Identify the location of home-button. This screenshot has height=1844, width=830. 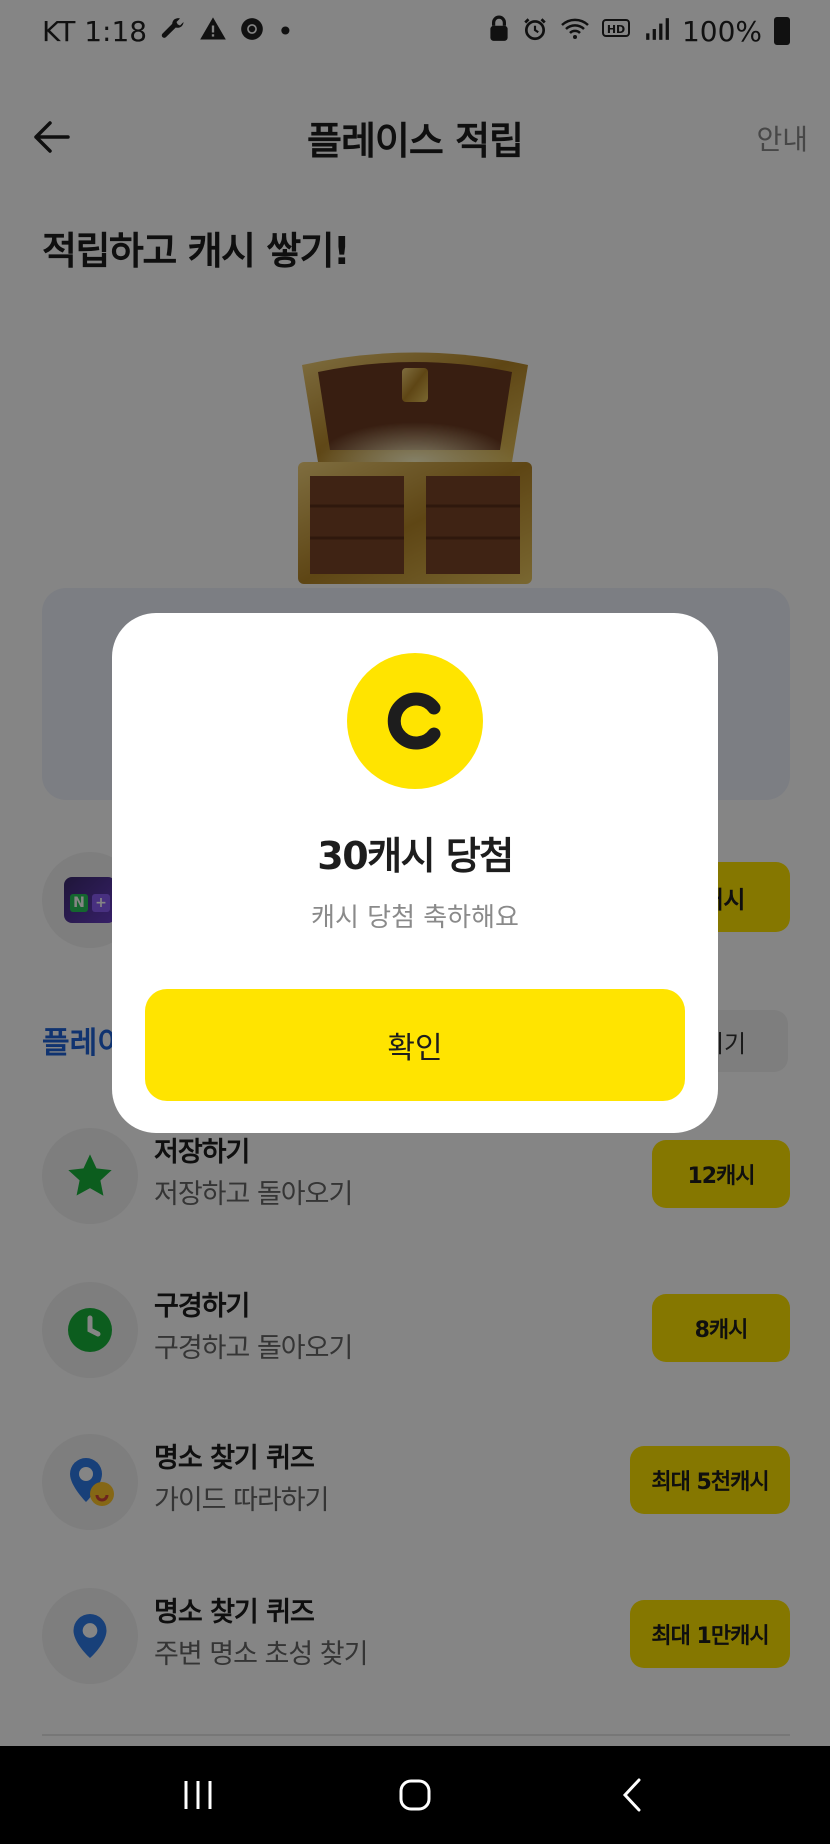
(415, 1795).